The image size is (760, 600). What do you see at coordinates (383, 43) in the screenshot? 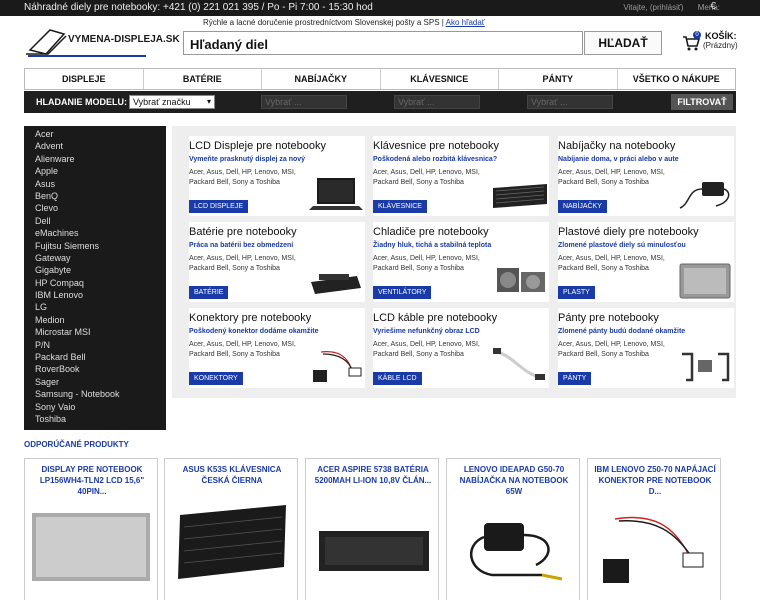
I see `search-input: Hľadaný diel` at bounding box center [383, 43].